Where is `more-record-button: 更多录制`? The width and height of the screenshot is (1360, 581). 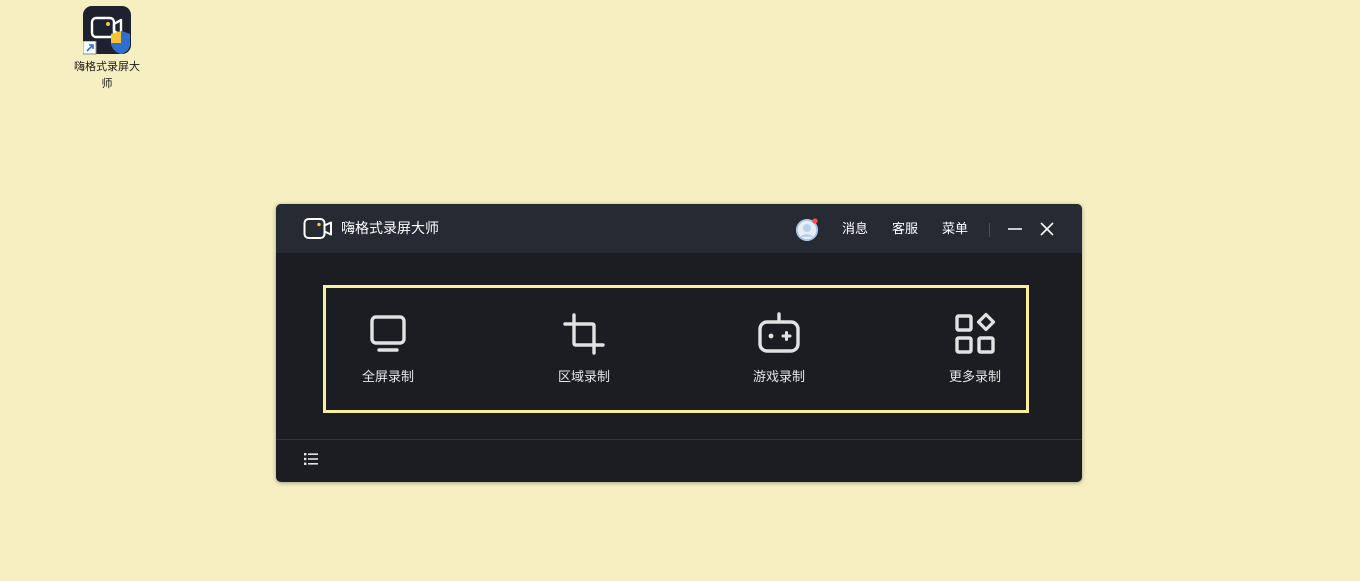
more-record-button: 更多录制 is located at coordinates (975, 349).